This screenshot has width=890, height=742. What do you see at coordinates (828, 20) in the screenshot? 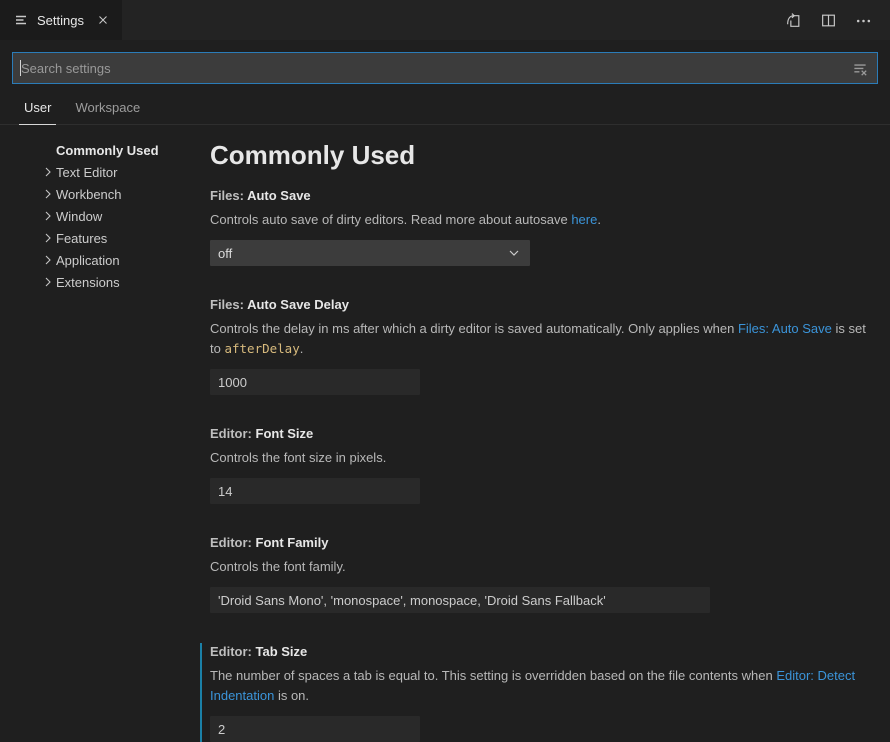
I see `split-editor-icon` at bounding box center [828, 20].